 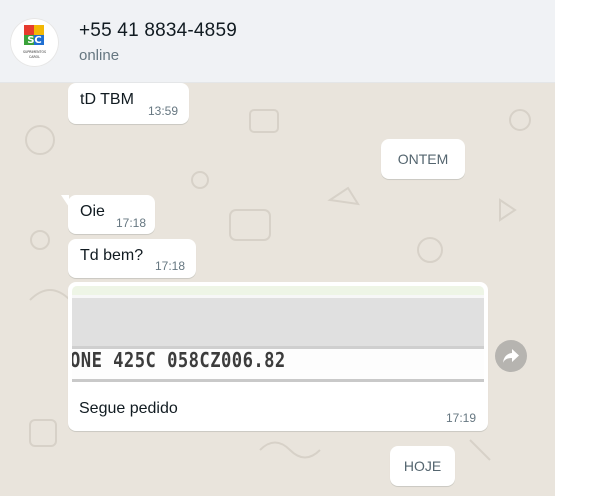 I want to click on message-text: Td bem?, so click(x=112, y=255).